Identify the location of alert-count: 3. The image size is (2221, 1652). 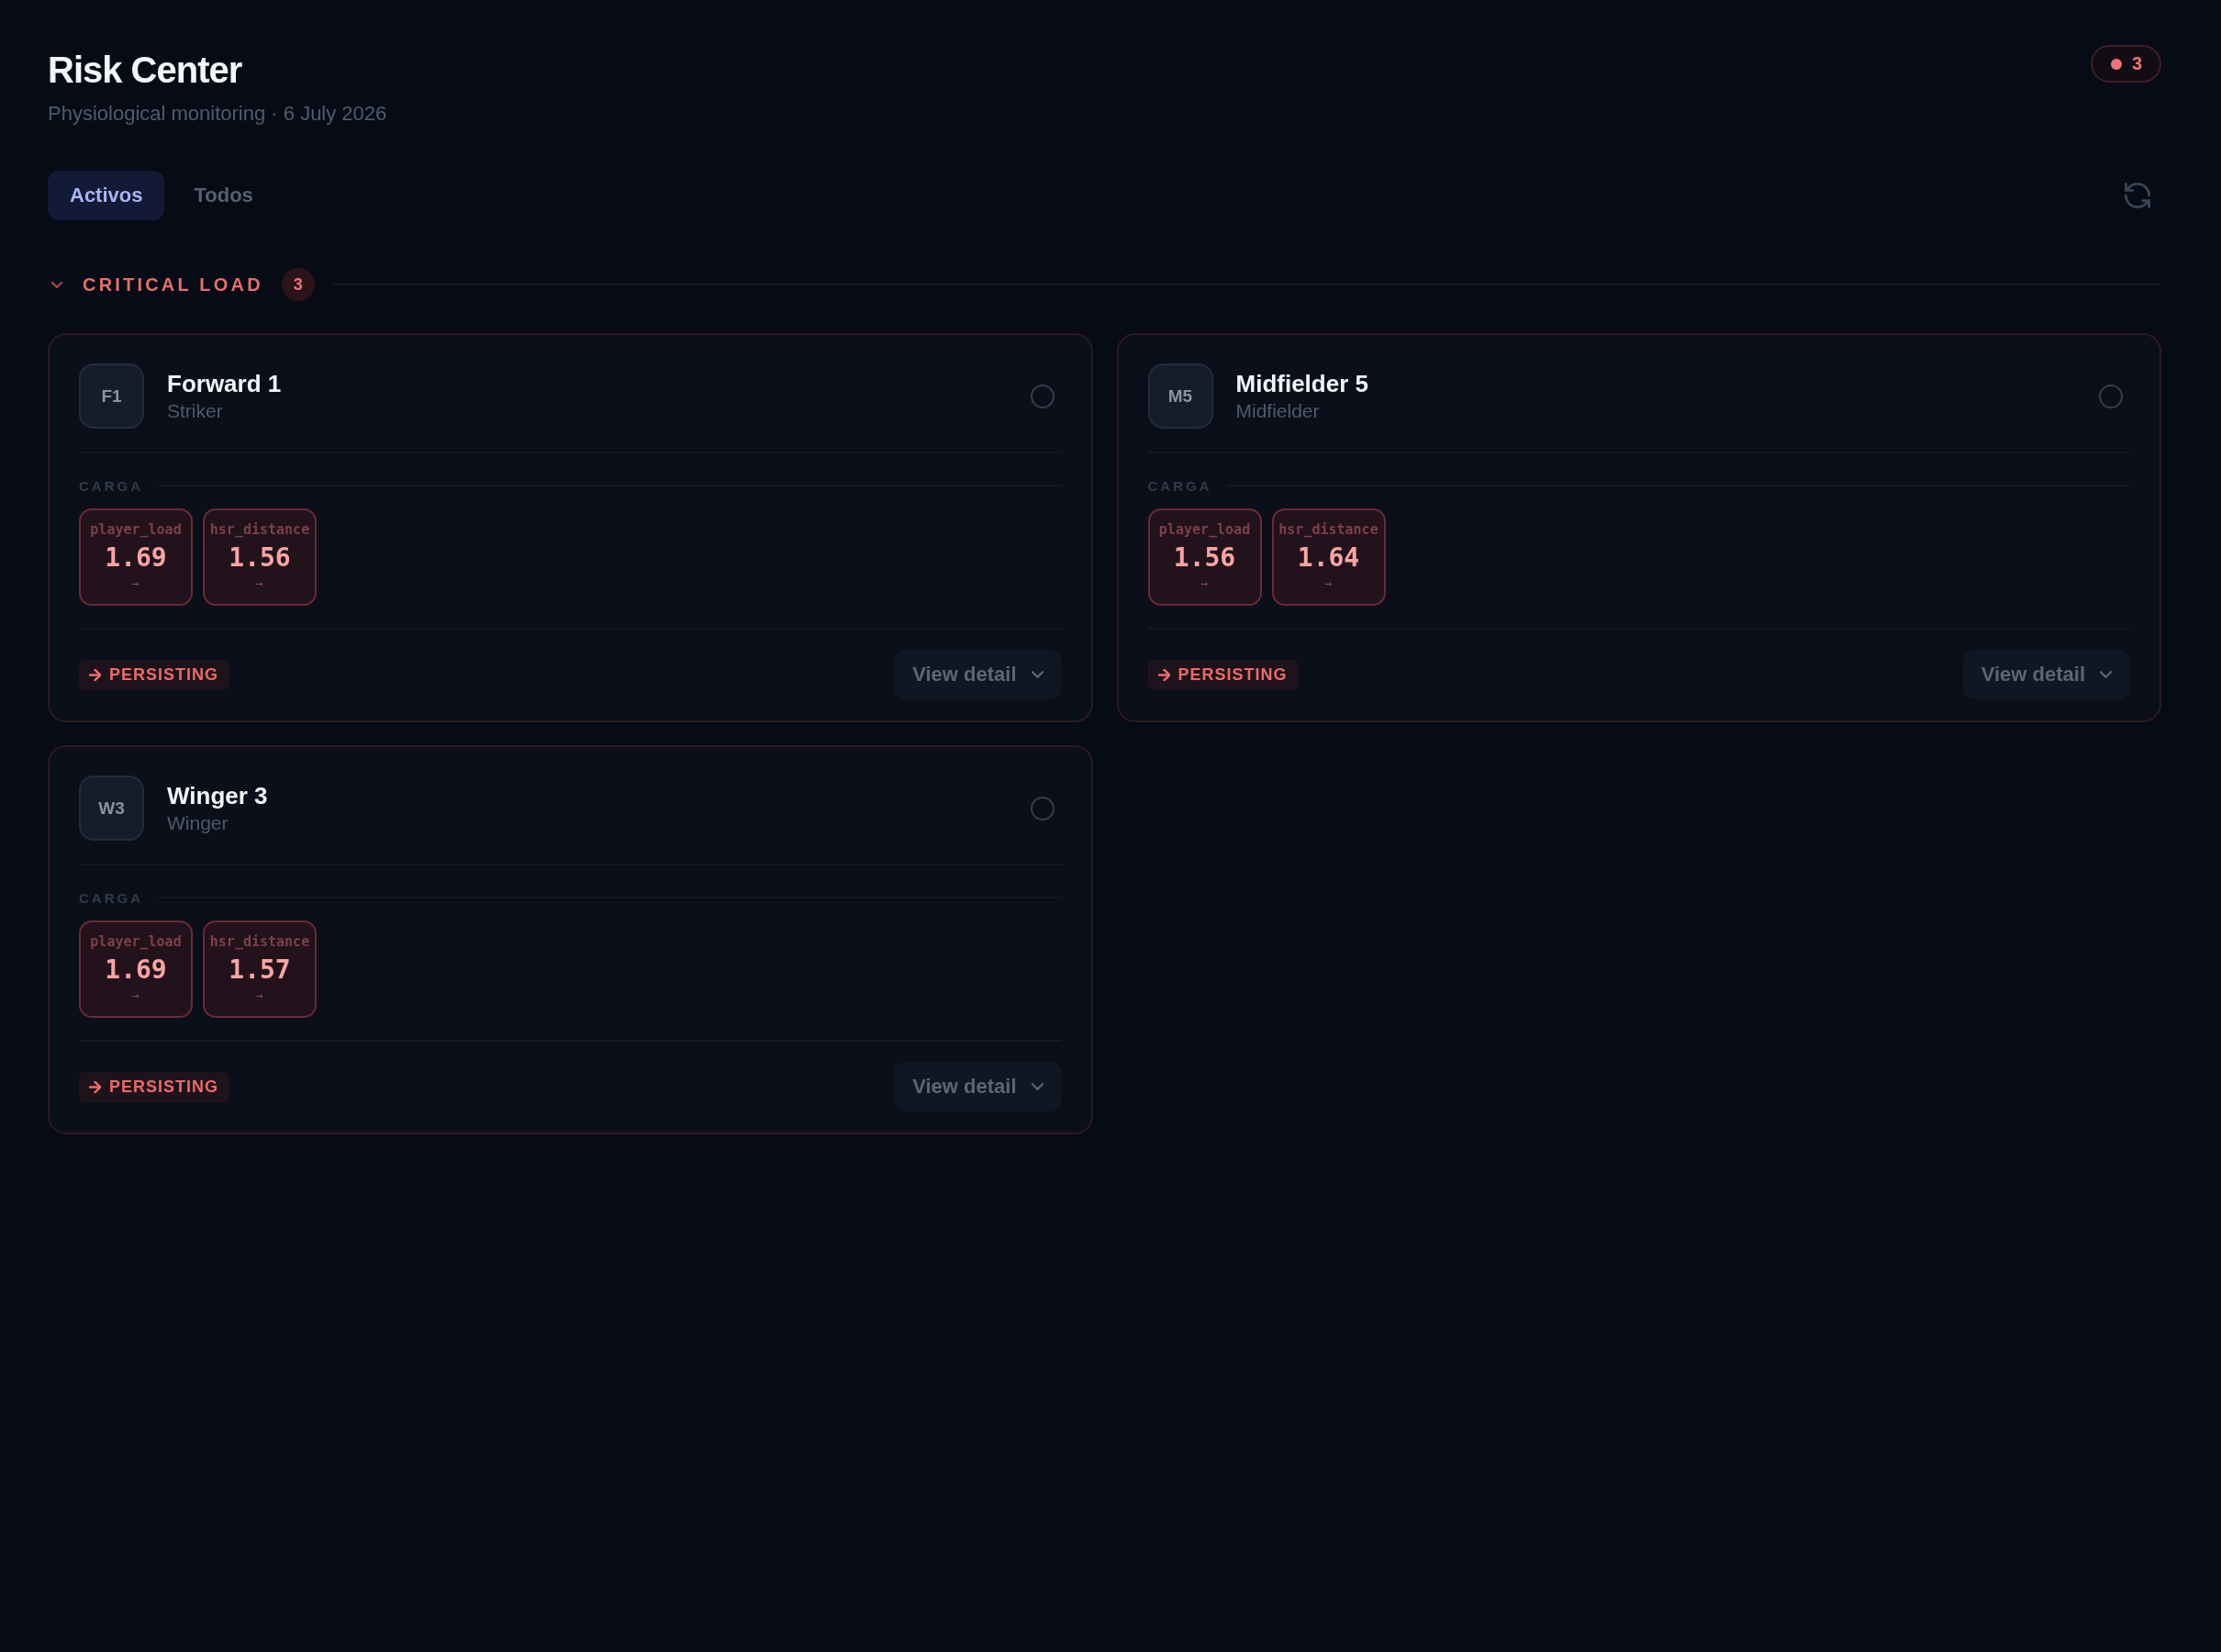
(2136, 64).